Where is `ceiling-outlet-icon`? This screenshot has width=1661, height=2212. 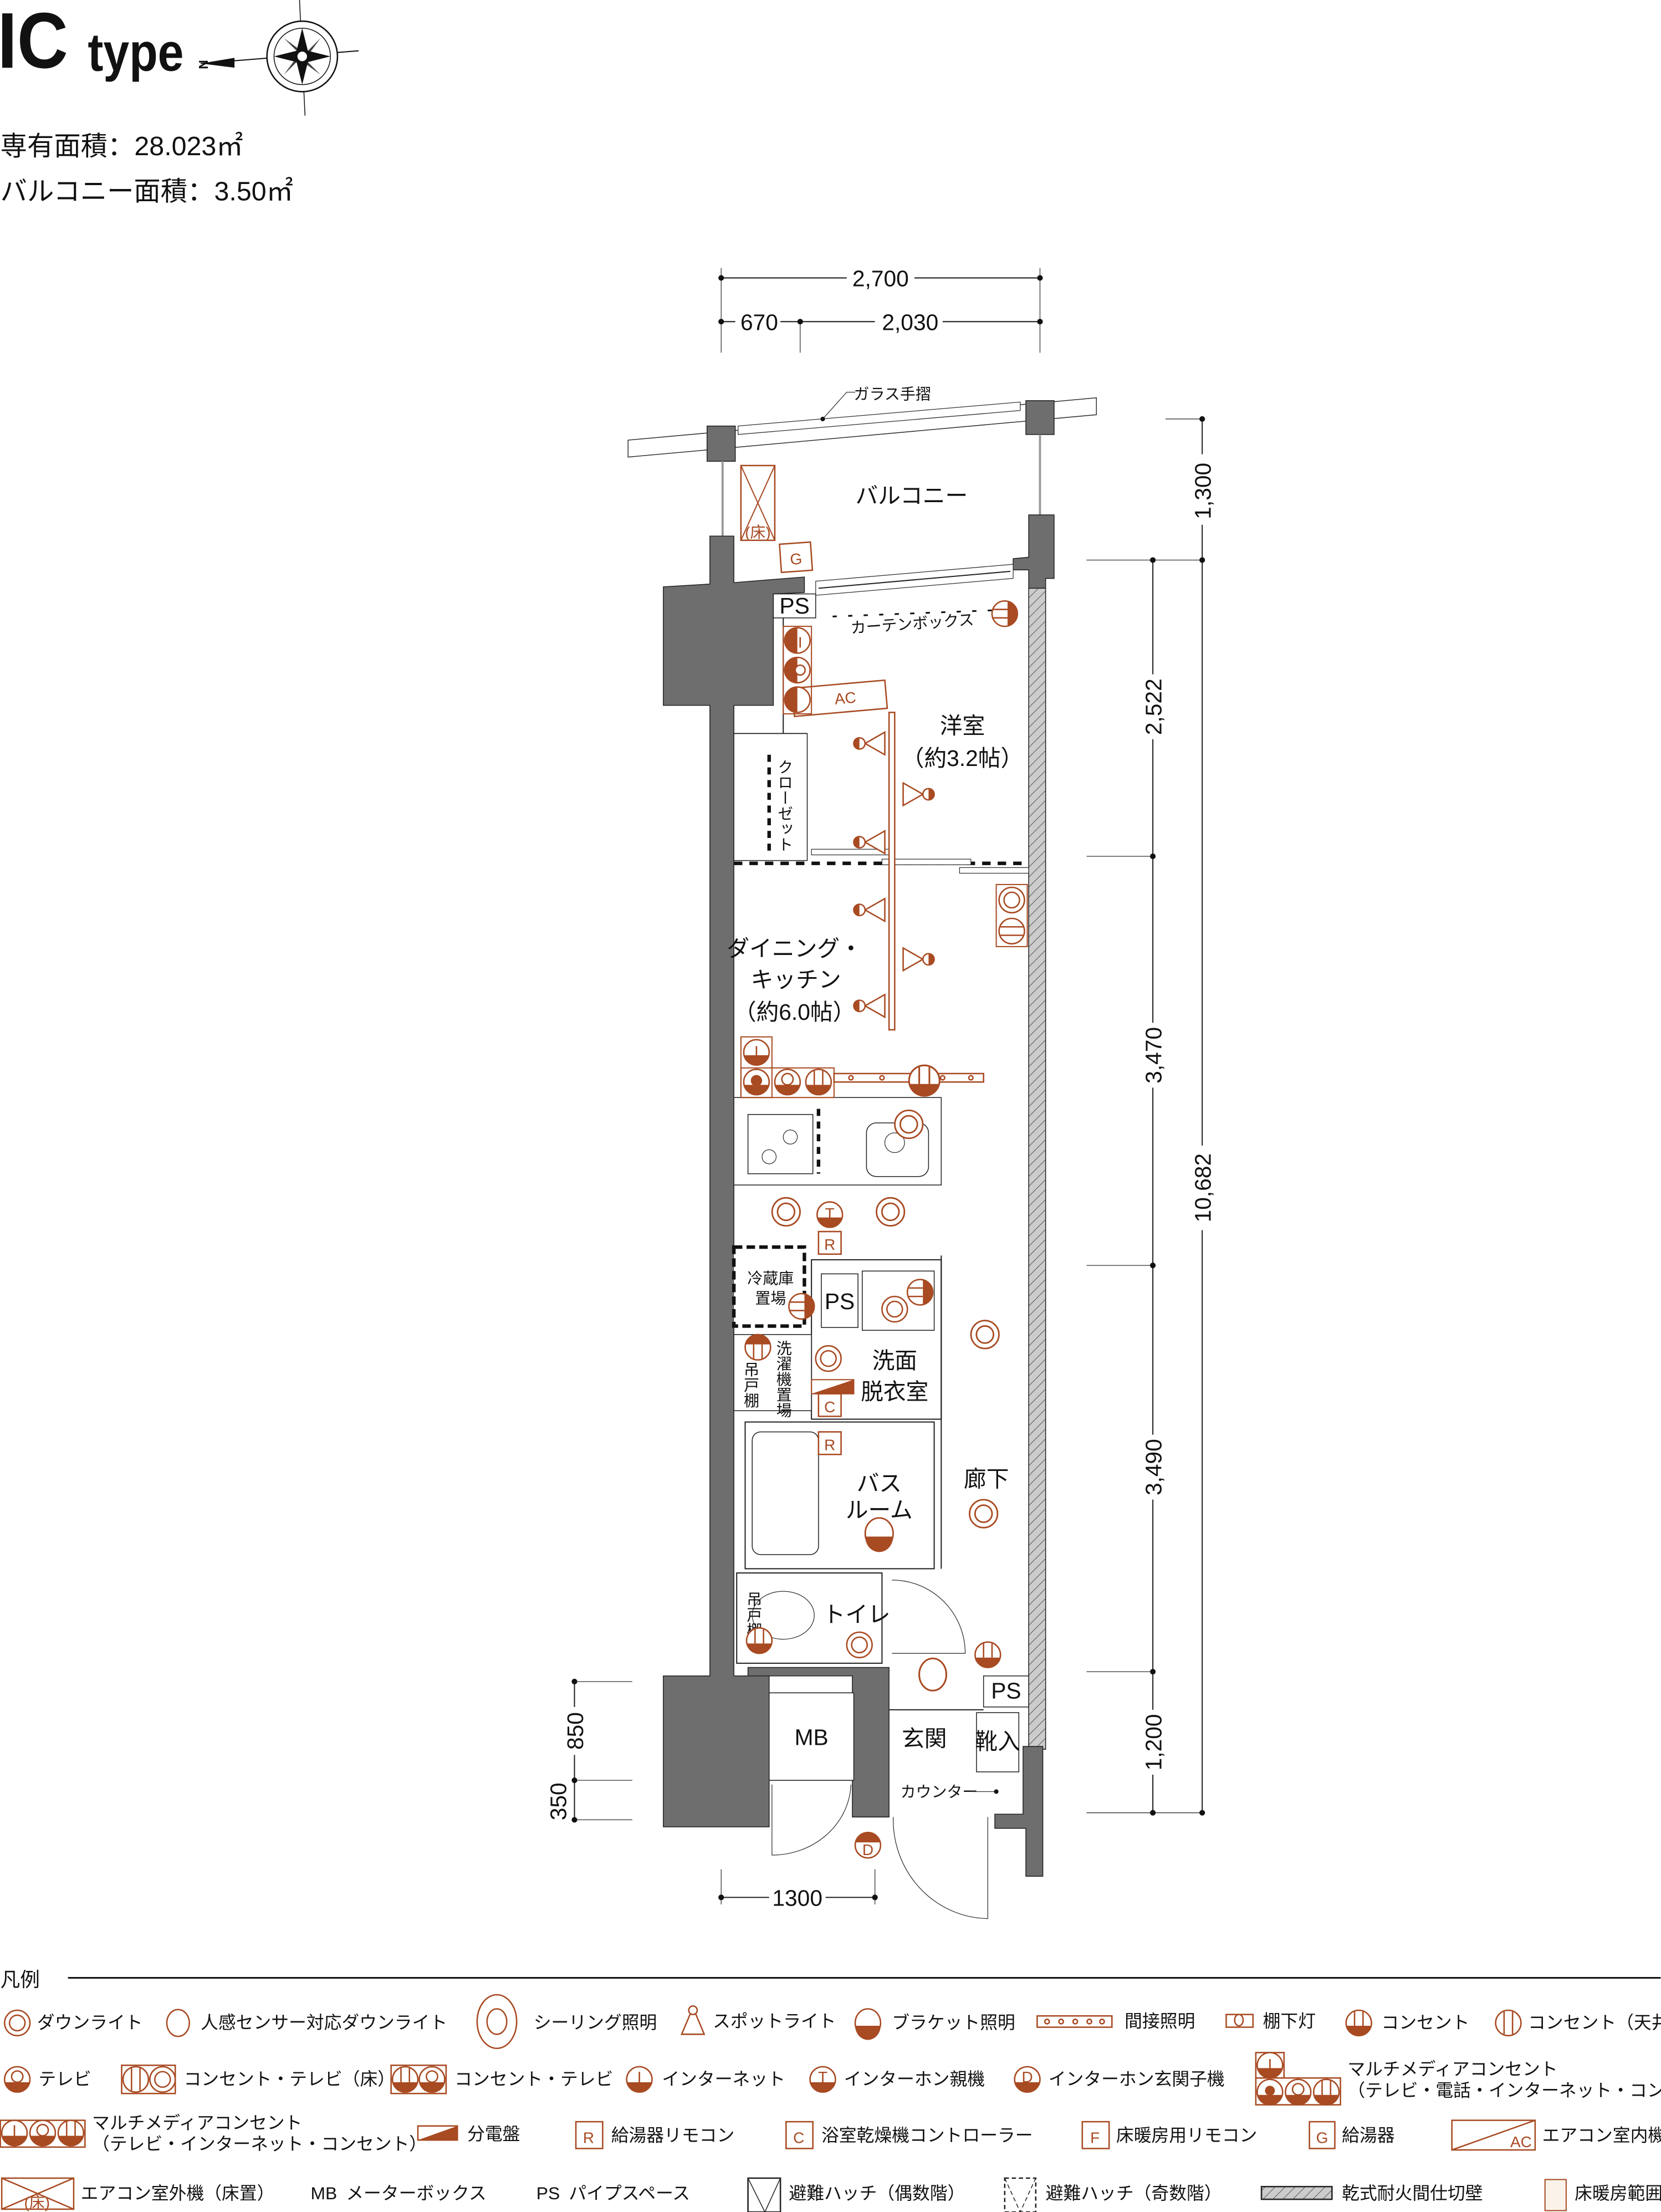
ceiling-outlet-icon is located at coordinates (1508, 2023).